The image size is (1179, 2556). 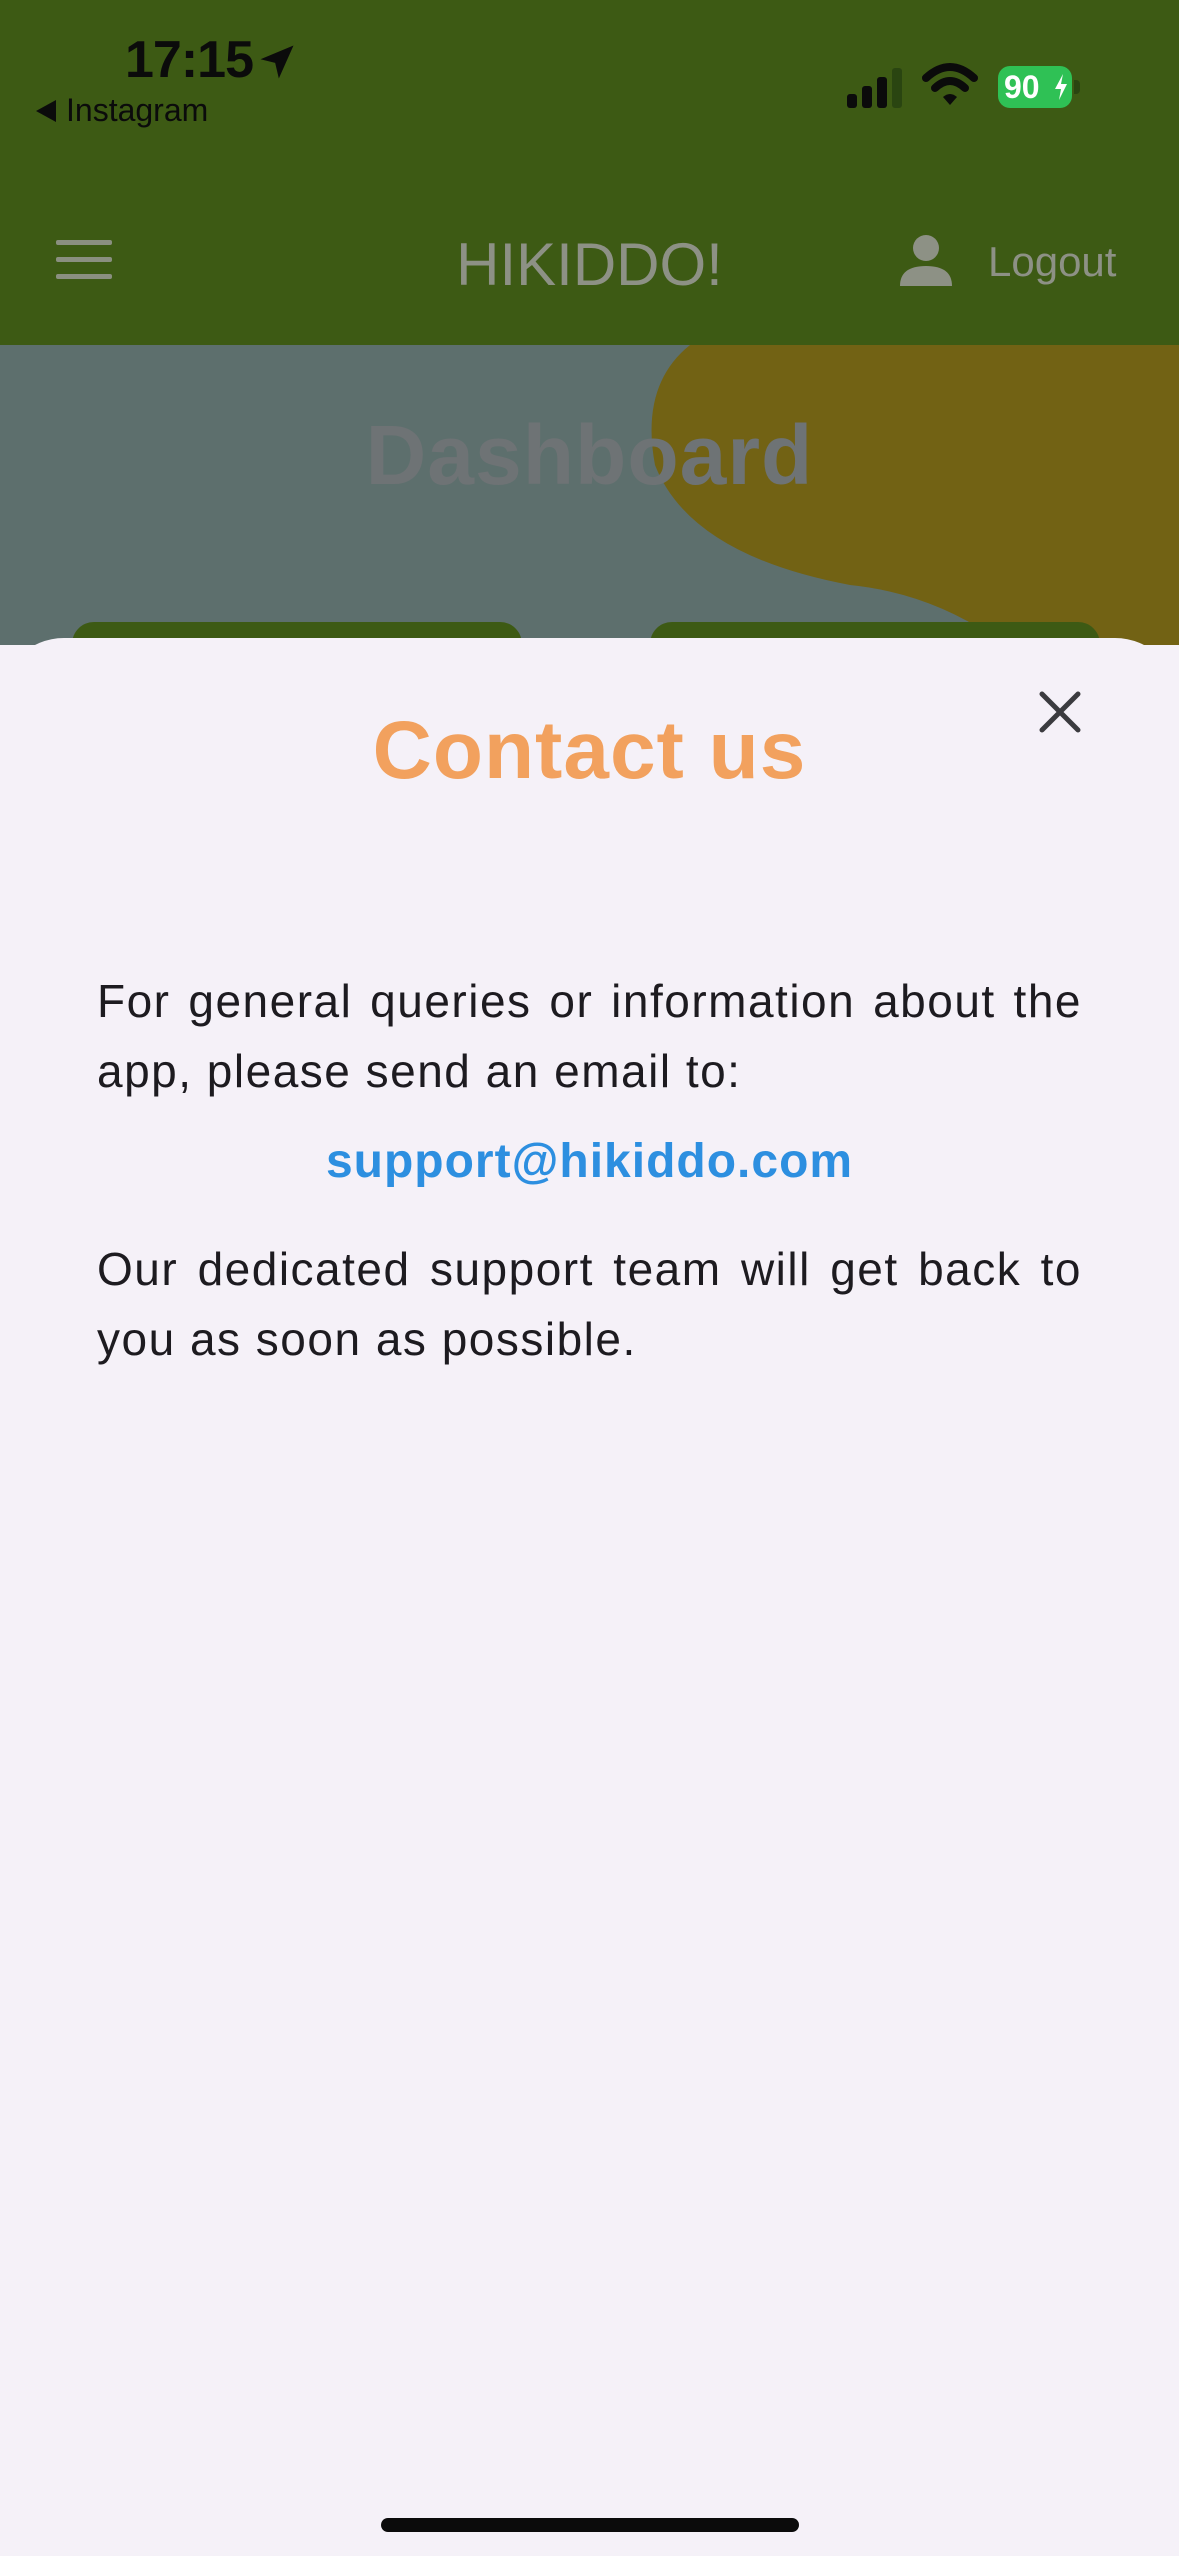 I want to click on battery-nub, so click(x=1077, y=87).